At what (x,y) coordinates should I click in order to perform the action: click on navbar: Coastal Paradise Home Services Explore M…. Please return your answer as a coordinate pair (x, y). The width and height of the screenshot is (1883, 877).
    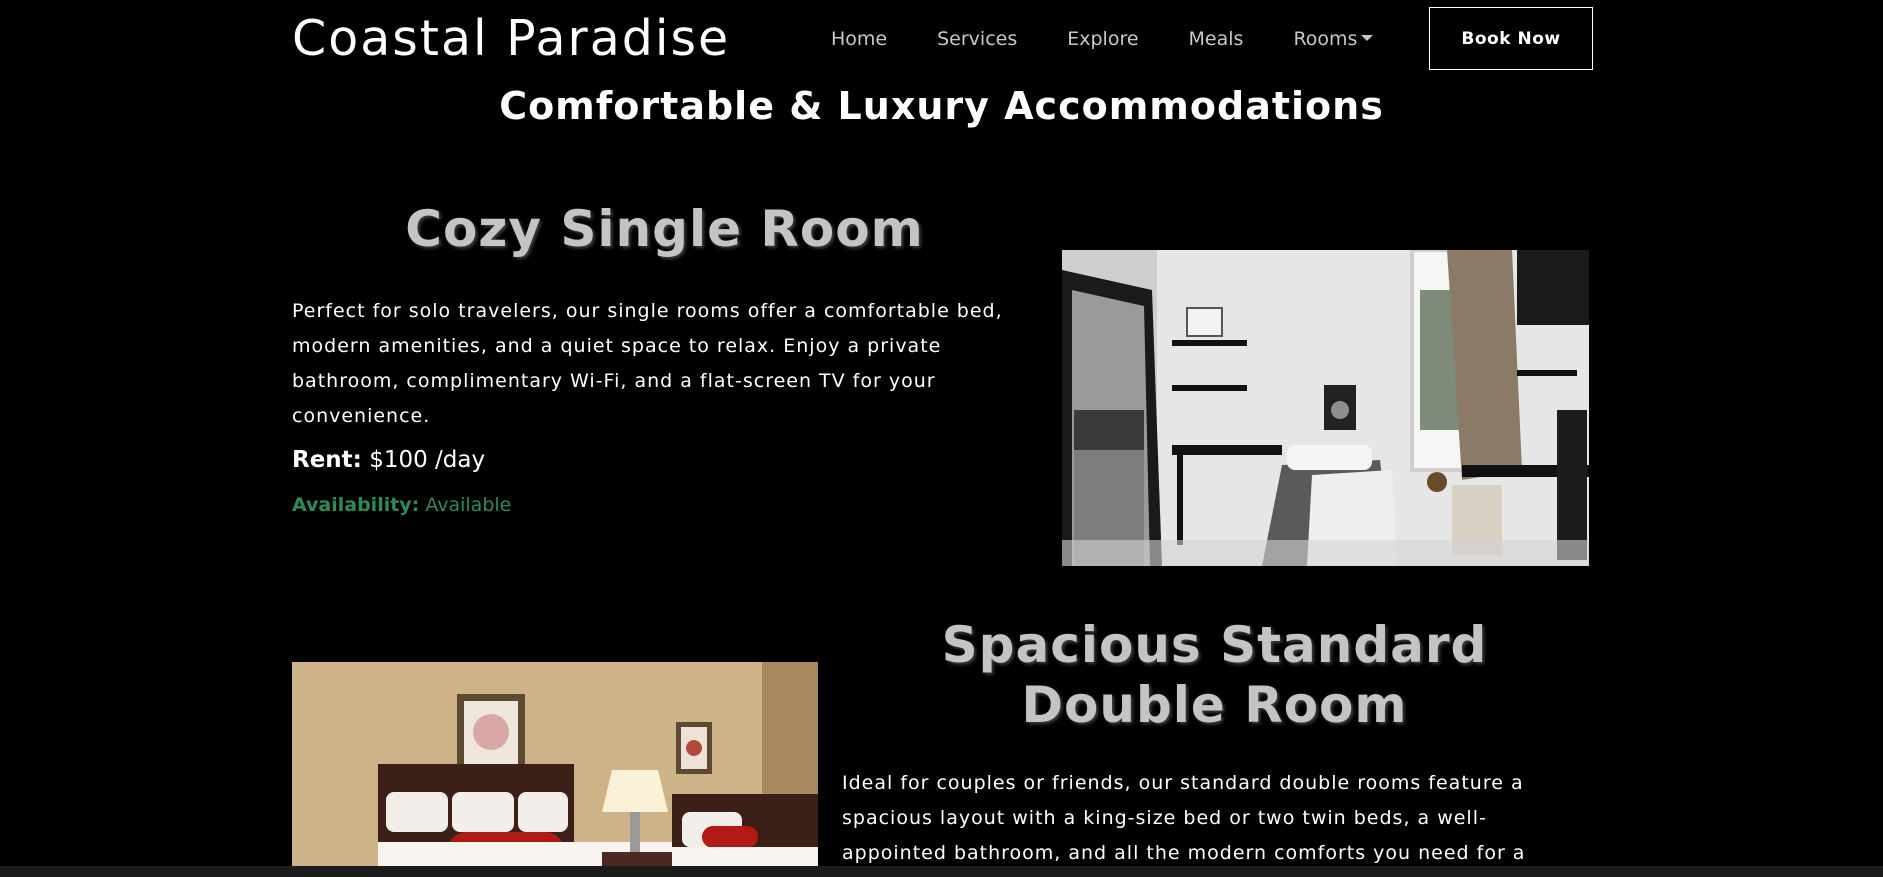
    Looking at the image, I should click on (944, 40).